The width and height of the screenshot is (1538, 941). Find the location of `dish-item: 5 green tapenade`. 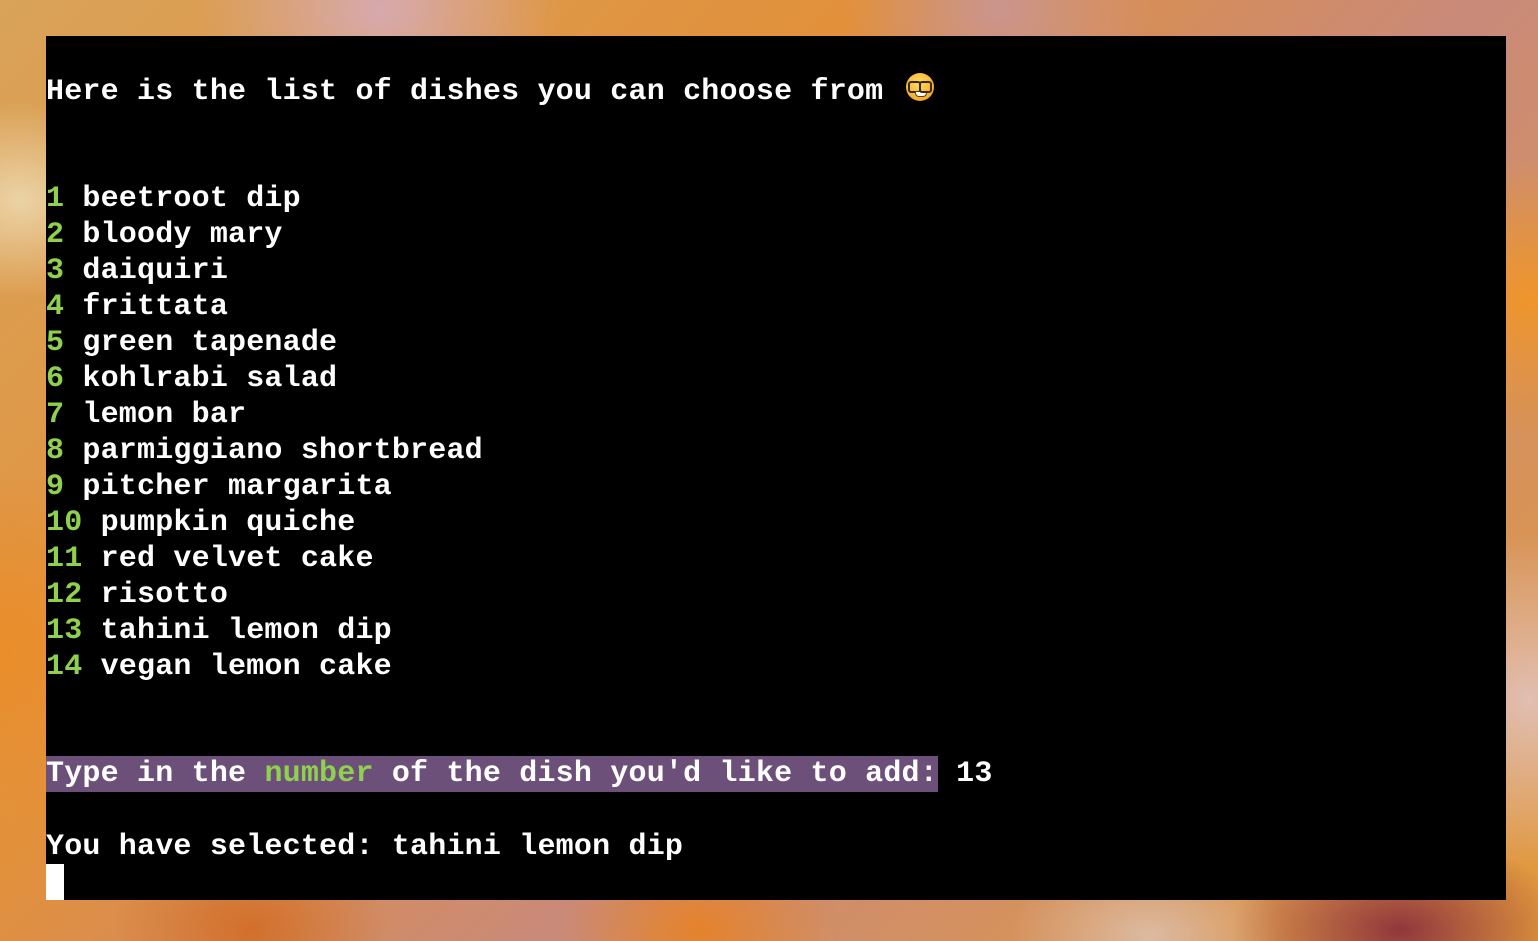

dish-item: 5 green tapenade is located at coordinates (264, 343).